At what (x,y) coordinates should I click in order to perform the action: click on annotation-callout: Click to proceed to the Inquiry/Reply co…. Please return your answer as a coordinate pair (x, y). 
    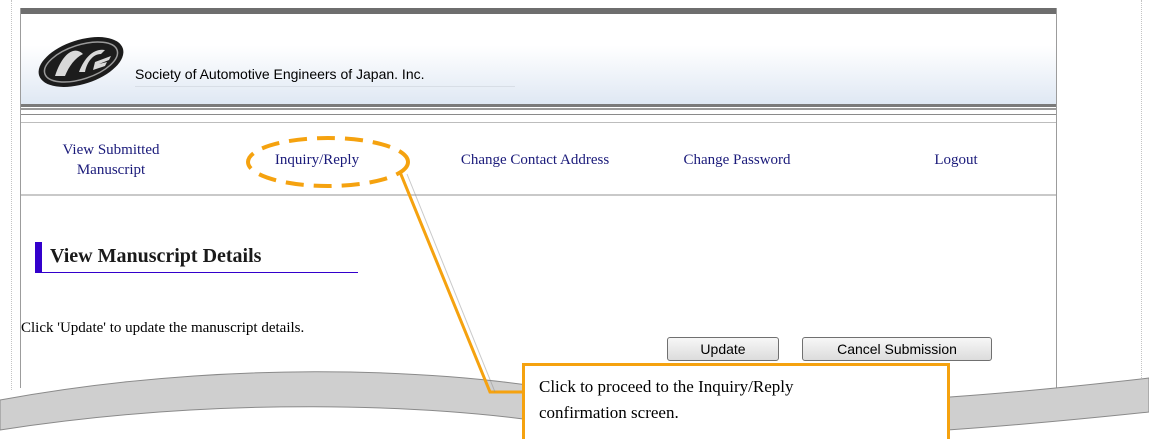
    Looking at the image, I should click on (736, 401).